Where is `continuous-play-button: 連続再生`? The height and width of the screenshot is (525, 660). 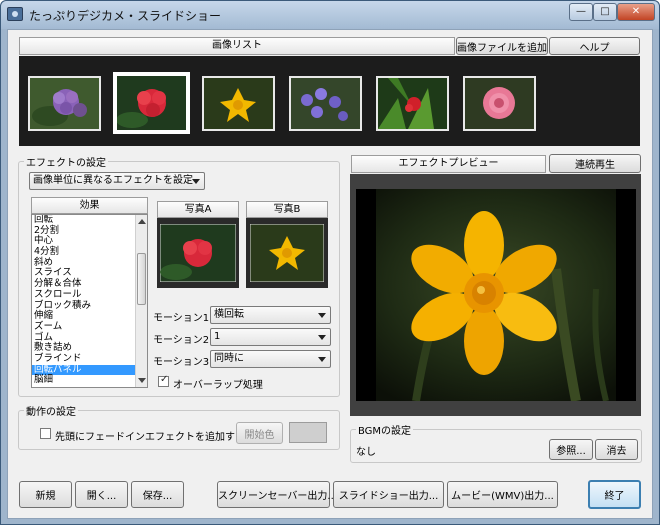 continuous-play-button: 連続再生 is located at coordinates (595, 163).